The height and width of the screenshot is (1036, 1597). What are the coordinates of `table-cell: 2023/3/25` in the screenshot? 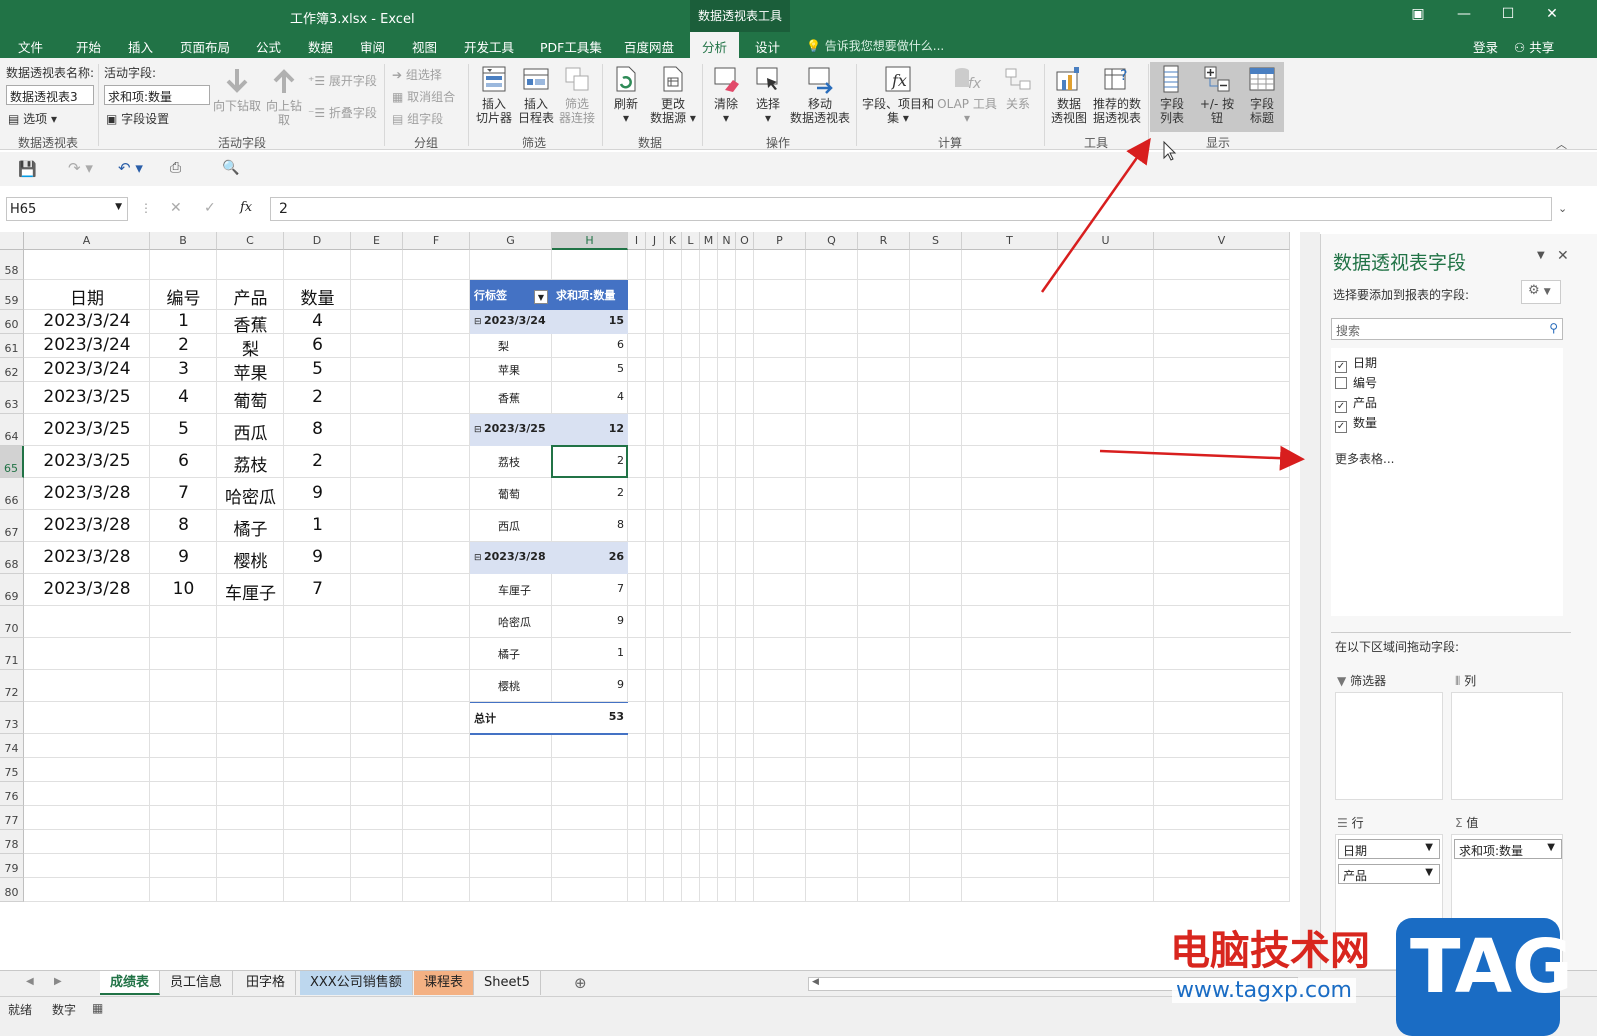 It's located at (87, 461).